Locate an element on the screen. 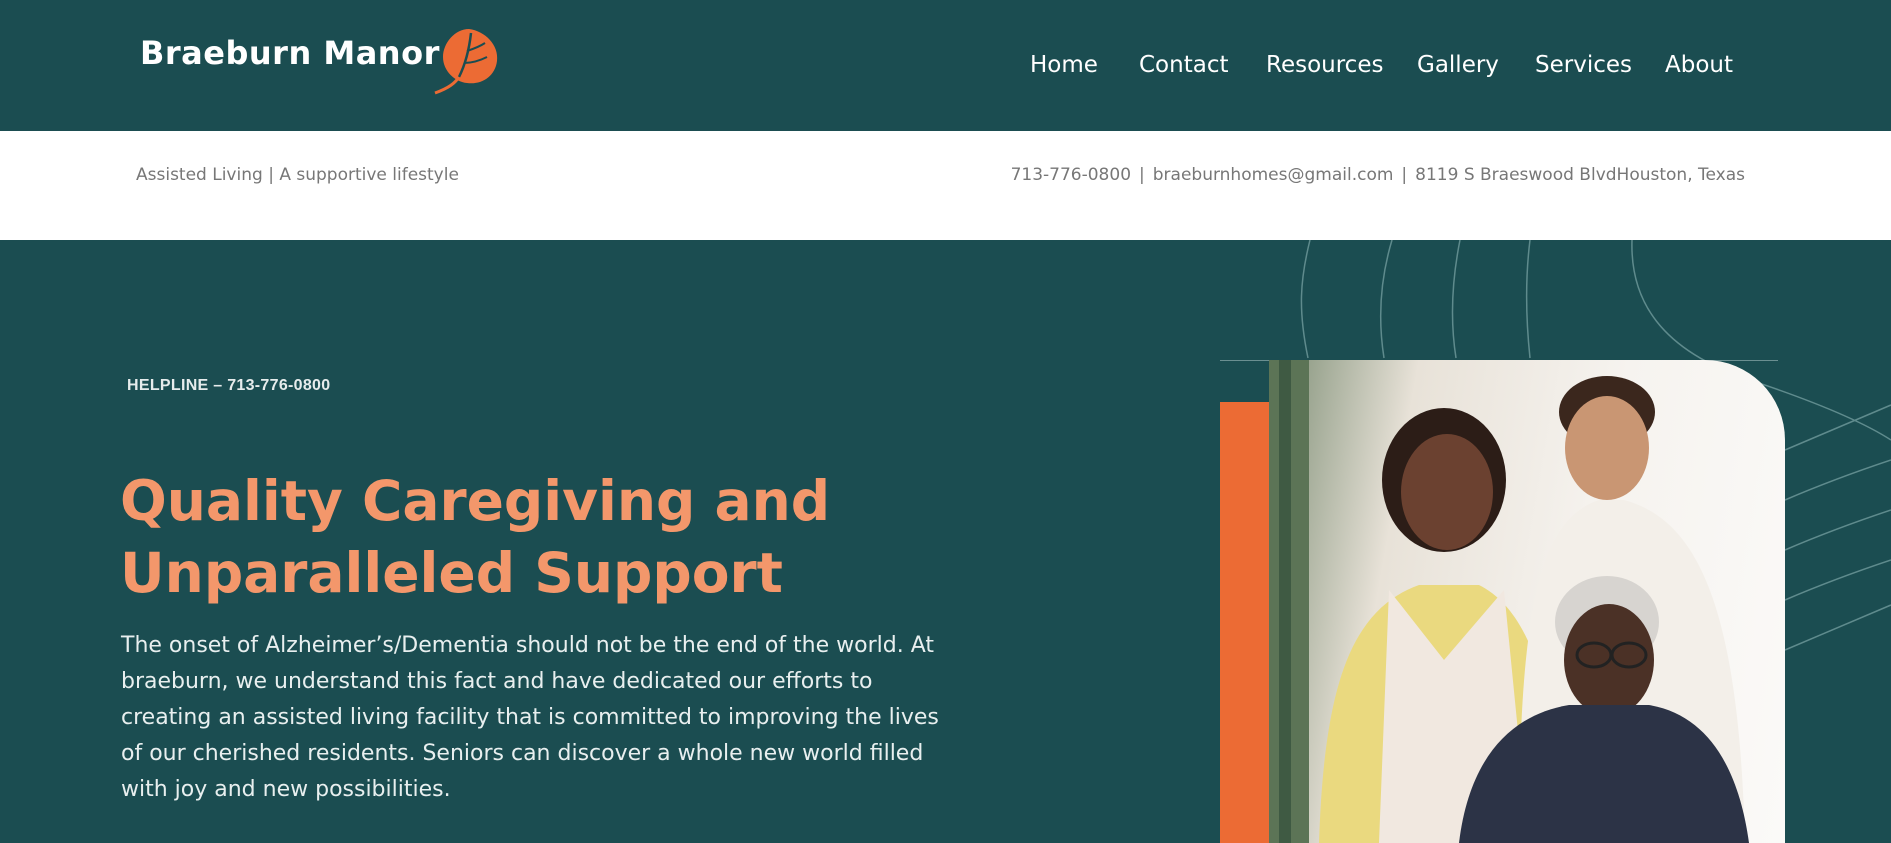 This screenshot has width=1891, height=843. phone-link: 713-776-0800 is located at coordinates (1071, 175).